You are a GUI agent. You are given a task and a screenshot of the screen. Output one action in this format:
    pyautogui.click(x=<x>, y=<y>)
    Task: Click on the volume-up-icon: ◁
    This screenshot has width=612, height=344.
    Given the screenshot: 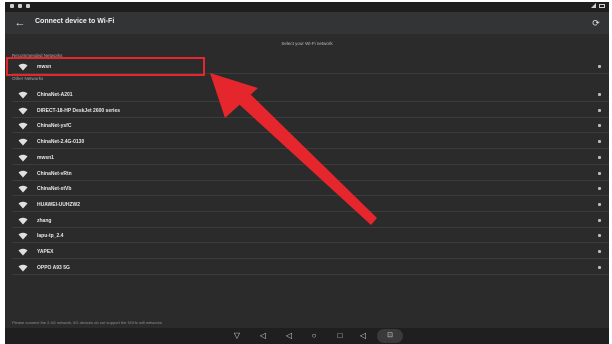 What is the action you would take?
    pyautogui.click(x=363, y=336)
    